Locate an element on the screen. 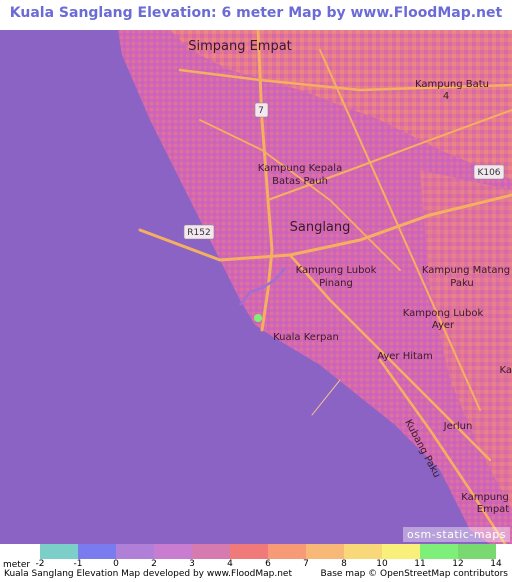  road-label-k106: K106 is located at coordinates (488, 173).